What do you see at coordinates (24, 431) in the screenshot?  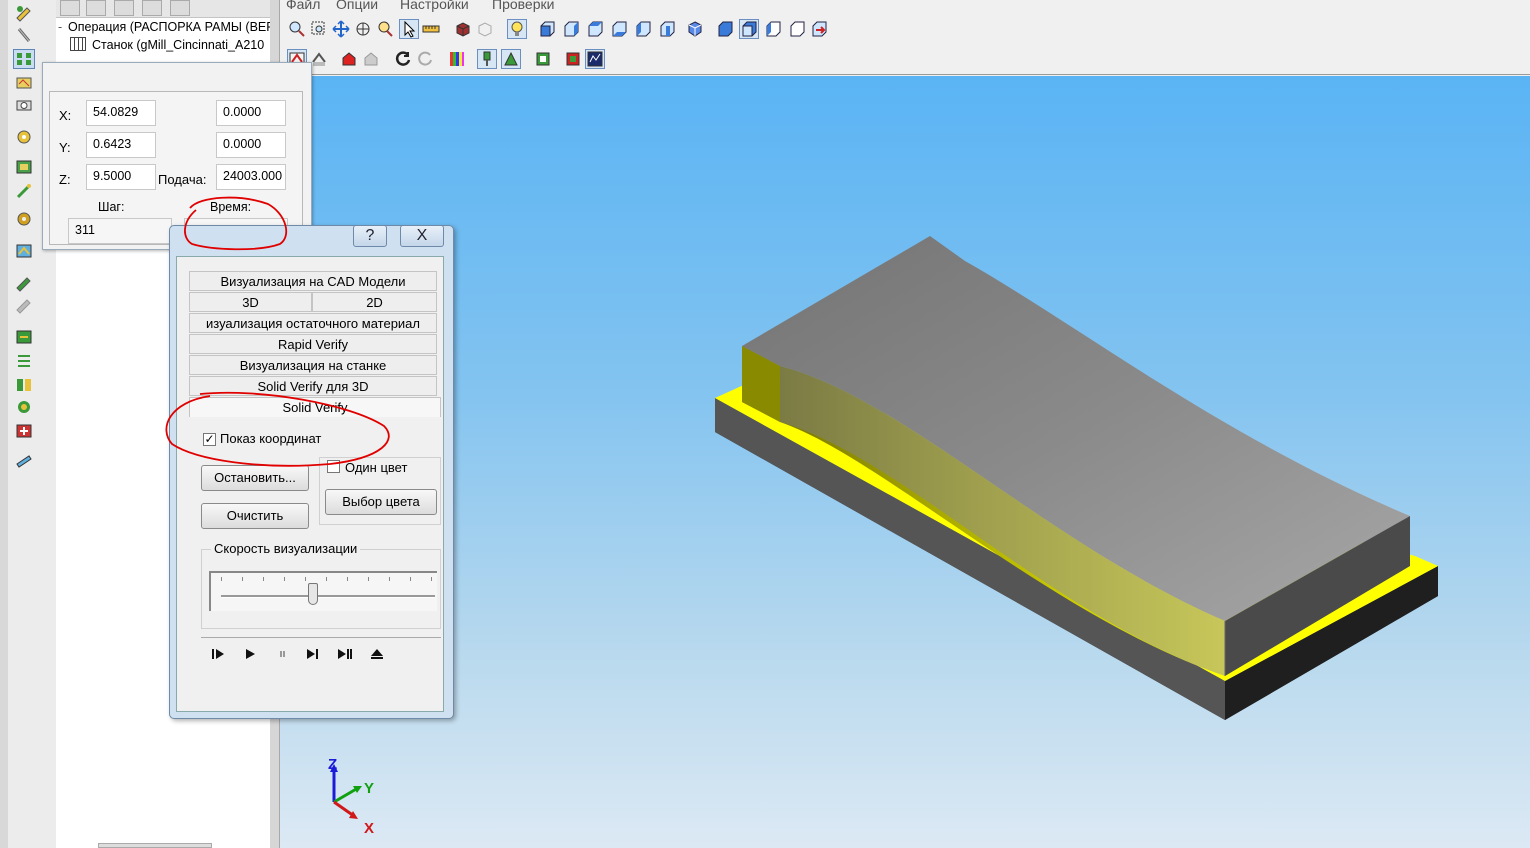 I see `add-icon` at bounding box center [24, 431].